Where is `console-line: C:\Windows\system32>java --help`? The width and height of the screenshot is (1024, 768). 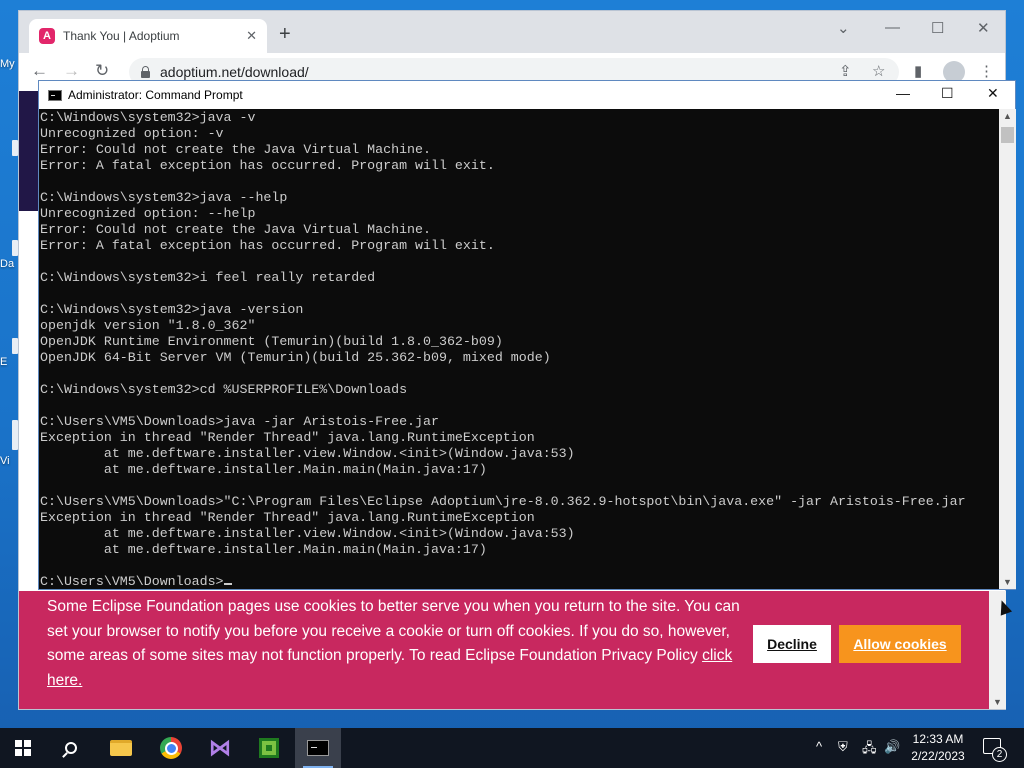
console-line: C:\Windows\system32>java --help is located at coordinates (164, 197).